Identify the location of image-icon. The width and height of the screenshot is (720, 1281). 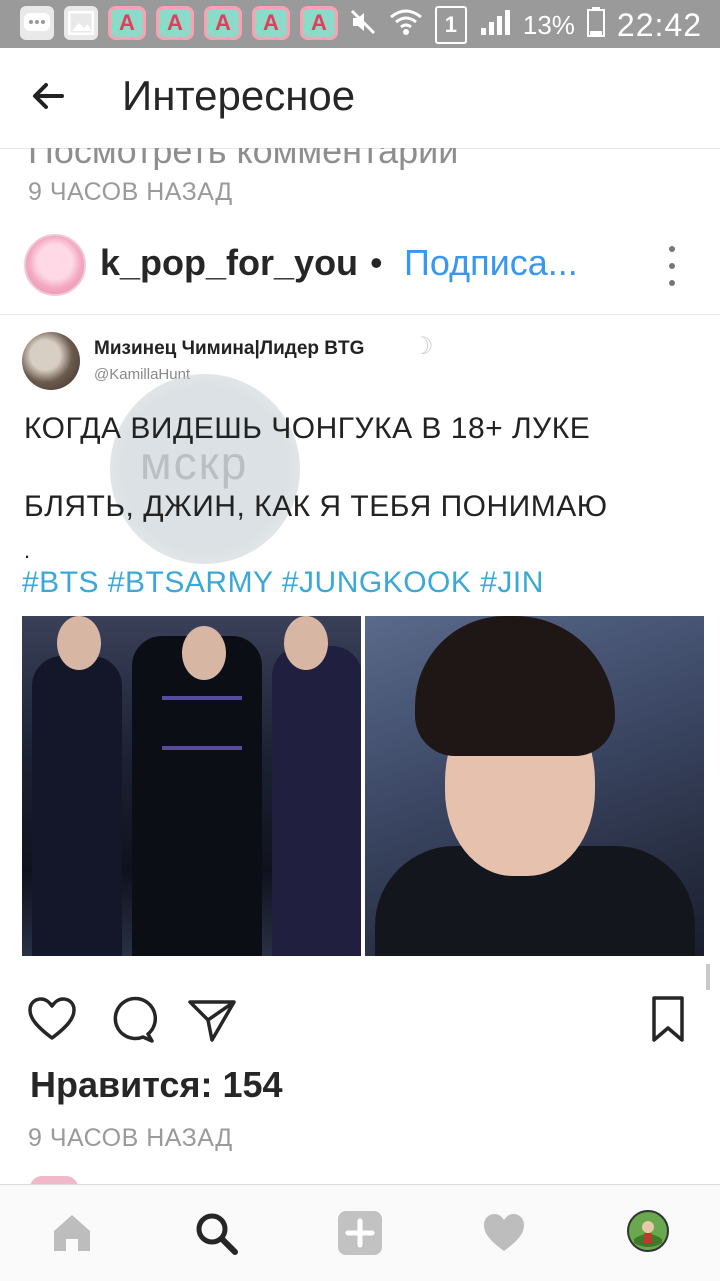
(81, 23).